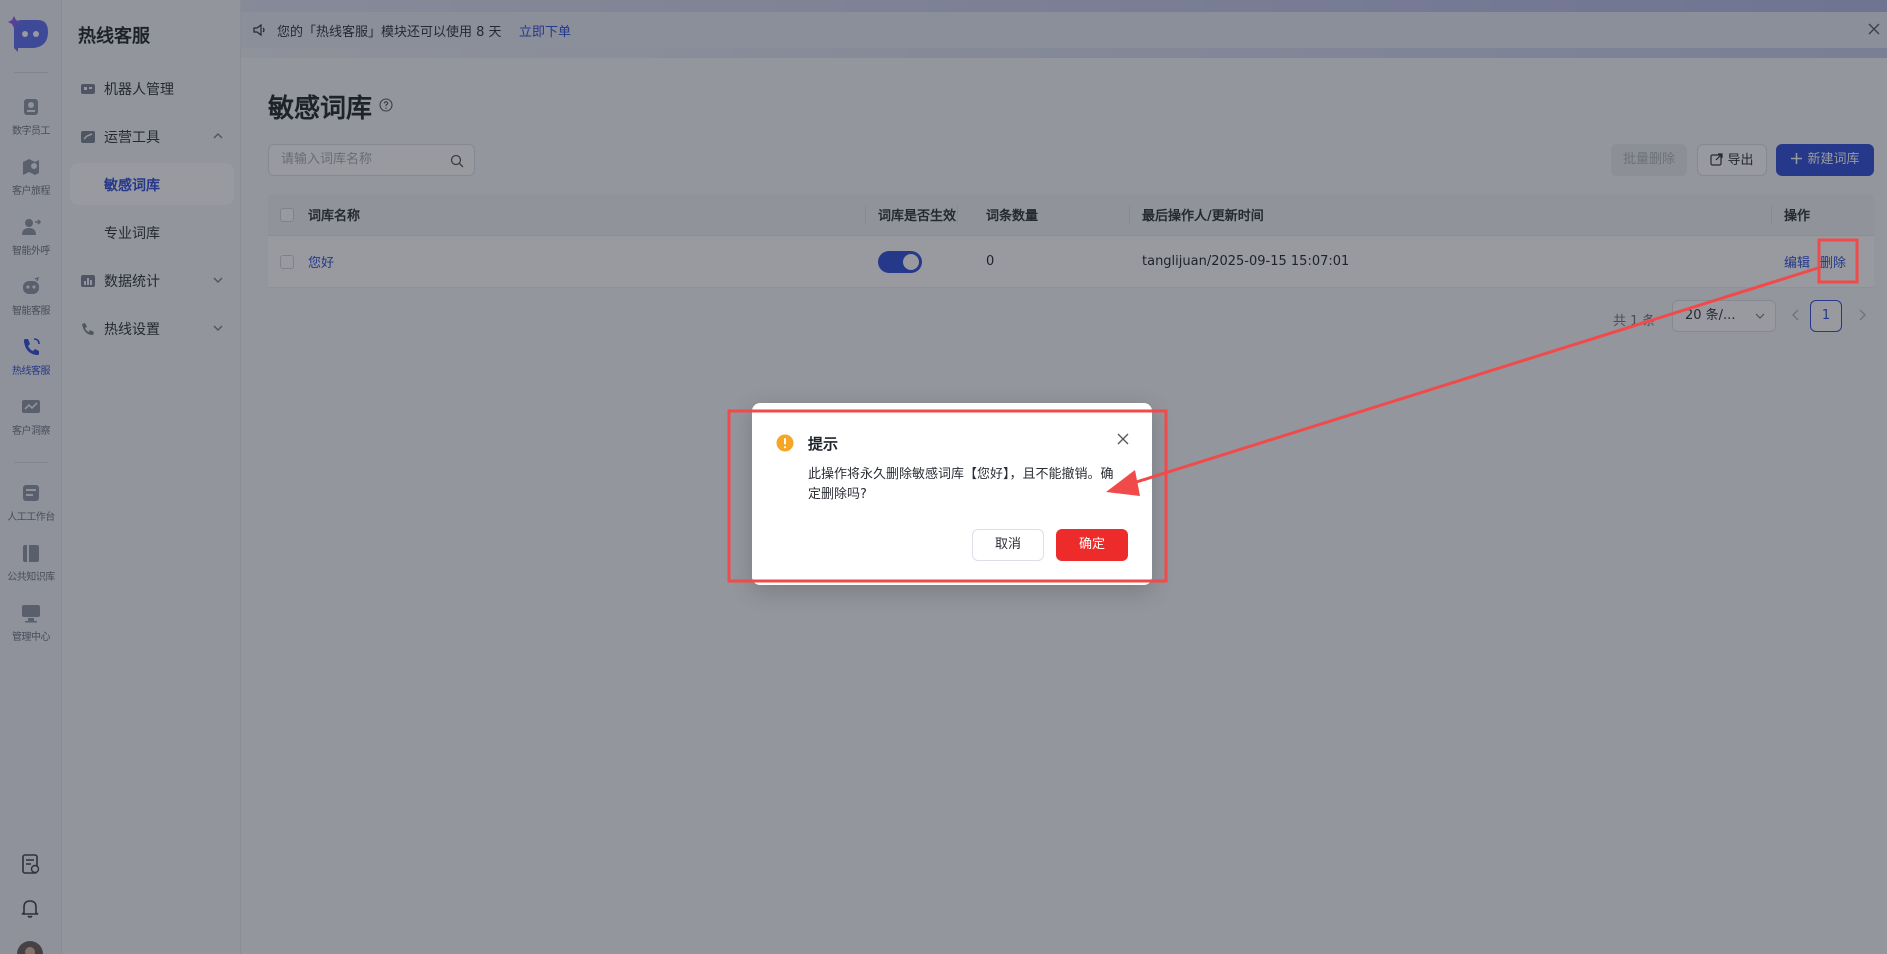  Describe the element at coordinates (785, 443) in the screenshot. I see `warning-icon` at that location.